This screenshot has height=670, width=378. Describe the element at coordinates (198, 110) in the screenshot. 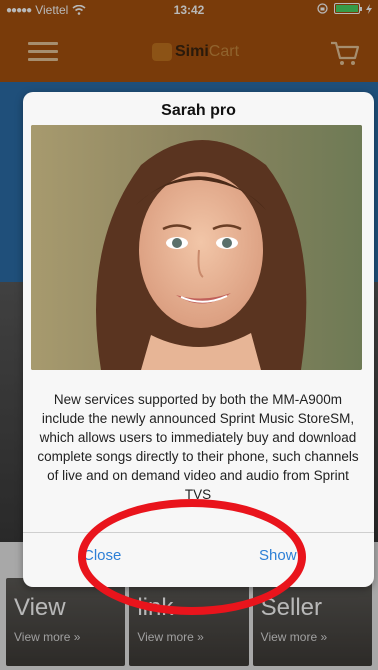

I see `dialog-title: Sarah pro` at that location.